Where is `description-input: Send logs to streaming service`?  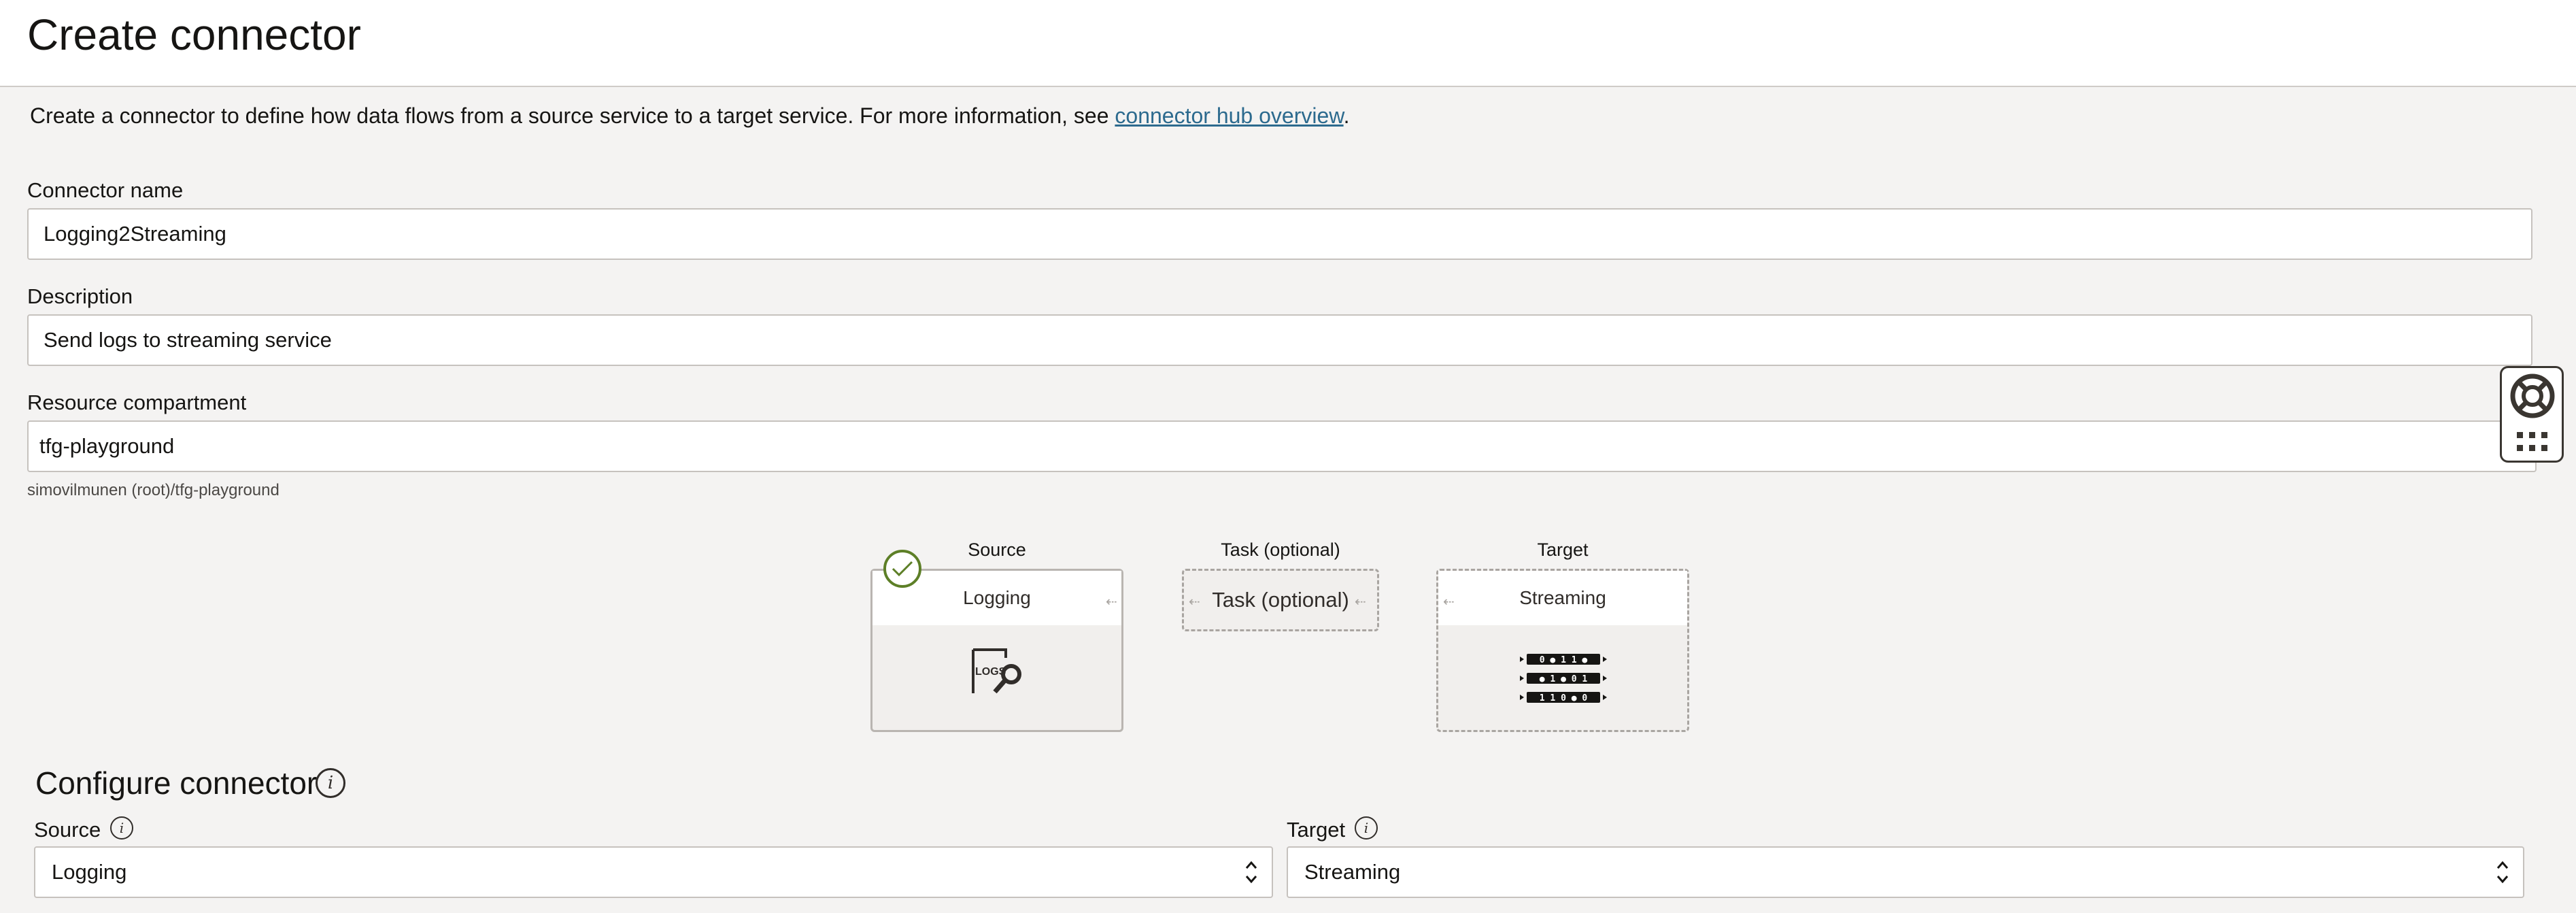 description-input: Send logs to streaming service is located at coordinates (1279, 340).